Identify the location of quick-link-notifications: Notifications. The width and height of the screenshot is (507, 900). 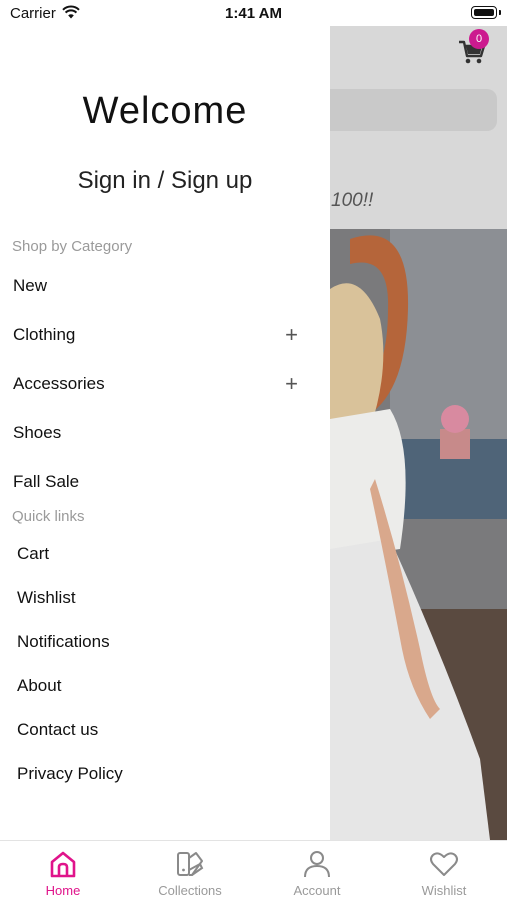
(167, 642).